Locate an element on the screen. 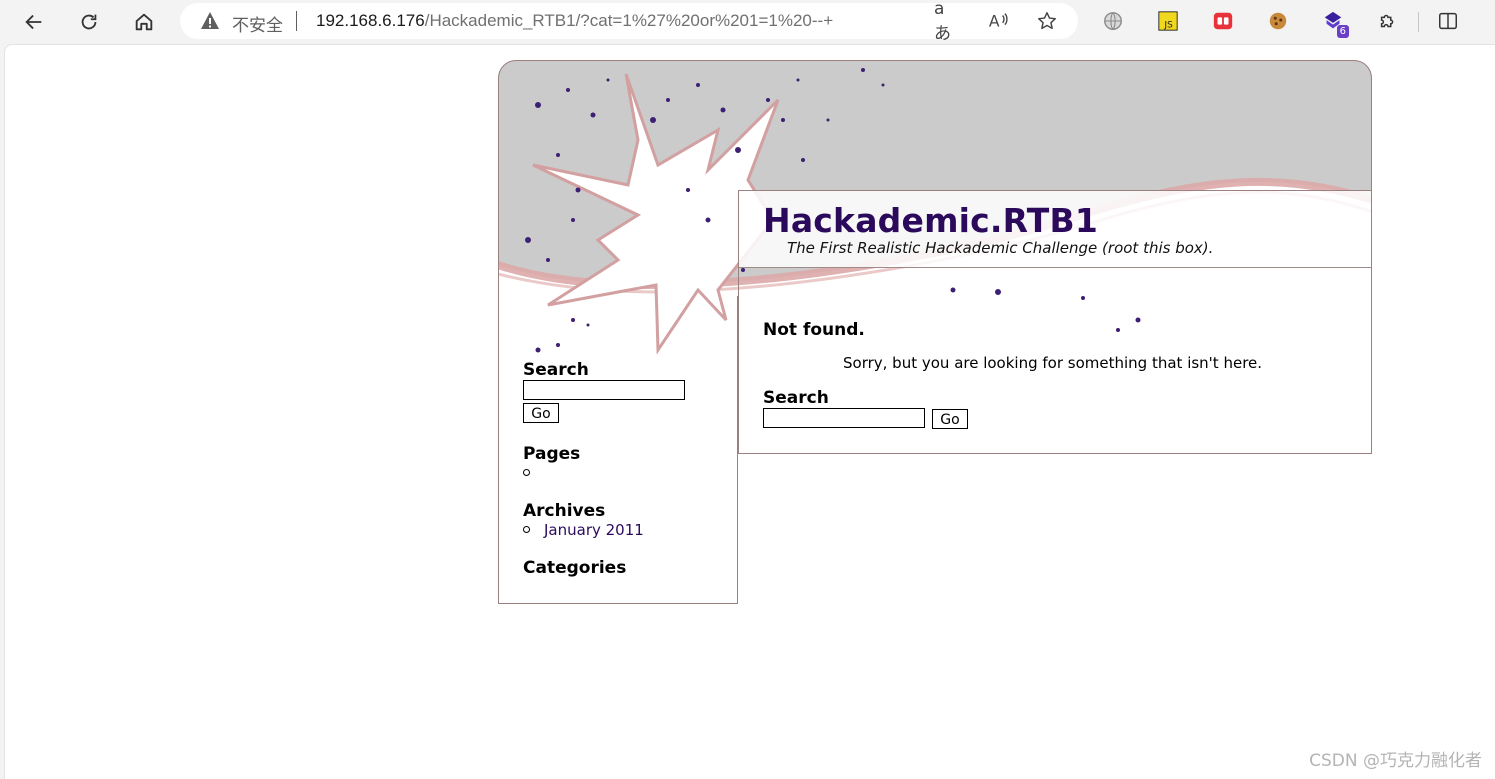  home-icon is located at coordinates (144, 22).